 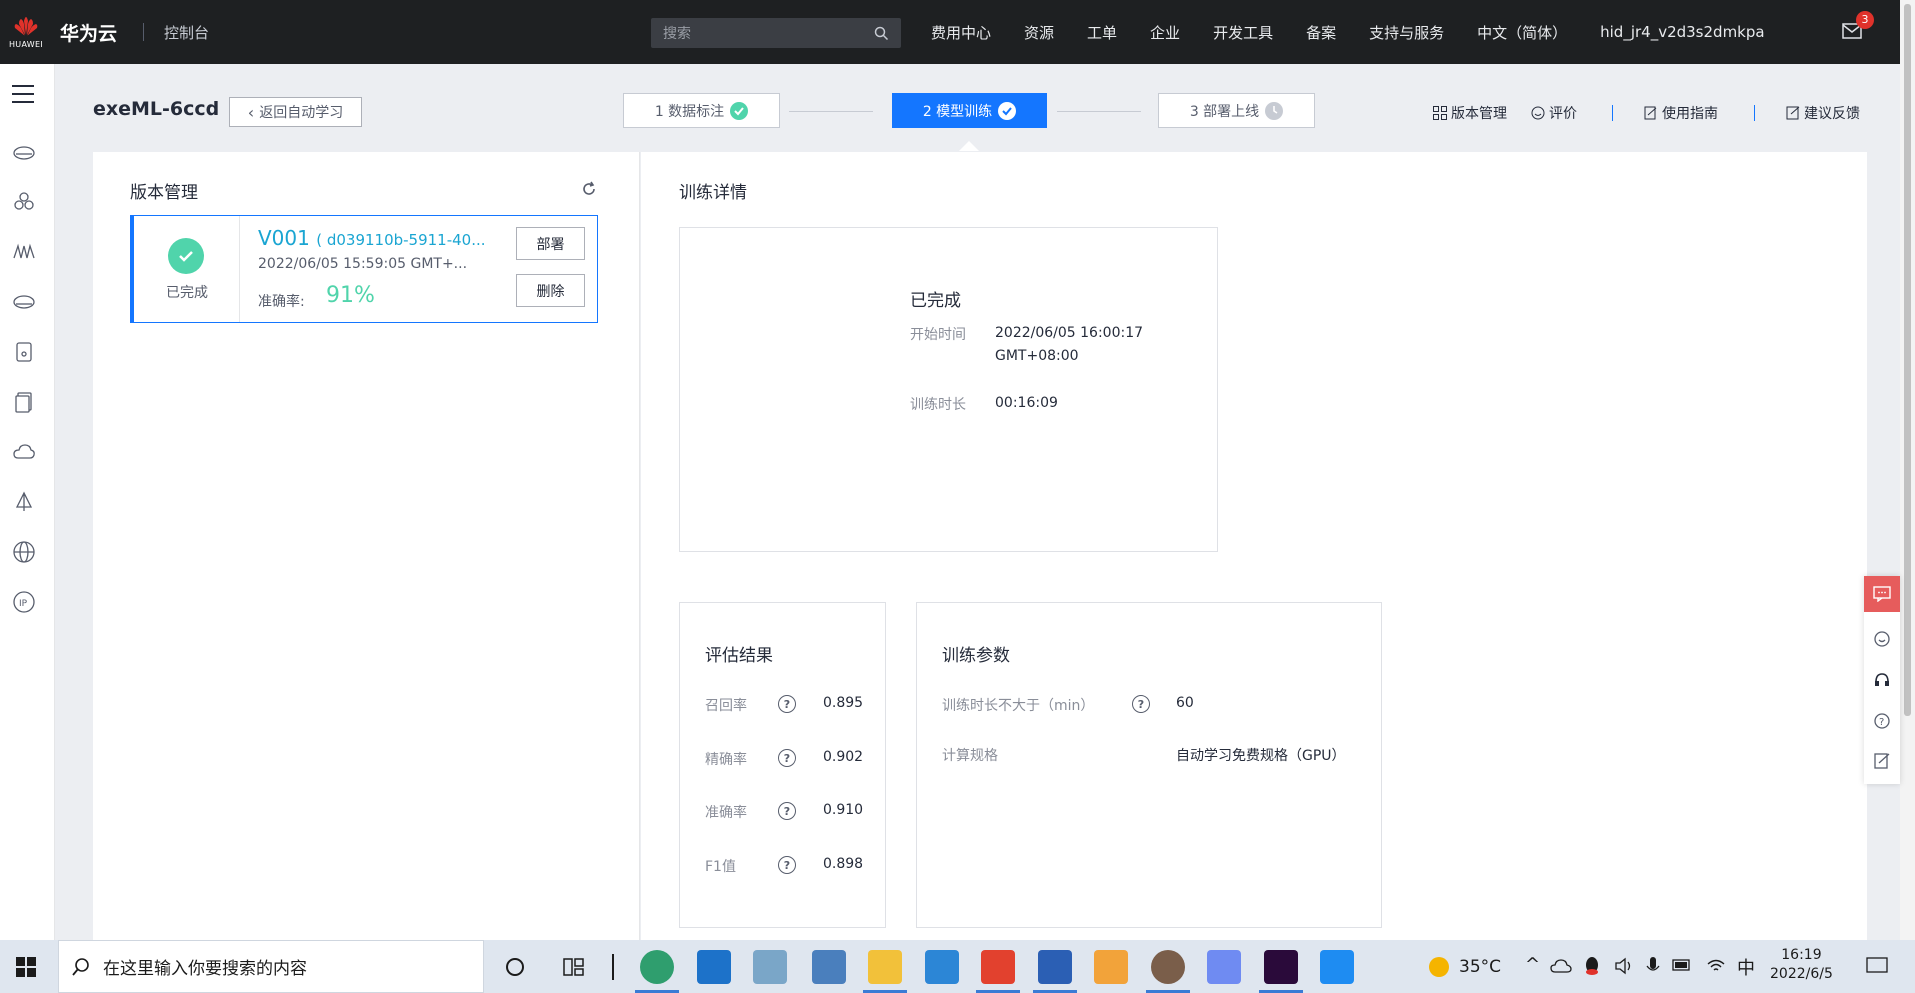 What do you see at coordinates (998, 967) in the screenshot?
I see `wps-app-icon` at bounding box center [998, 967].